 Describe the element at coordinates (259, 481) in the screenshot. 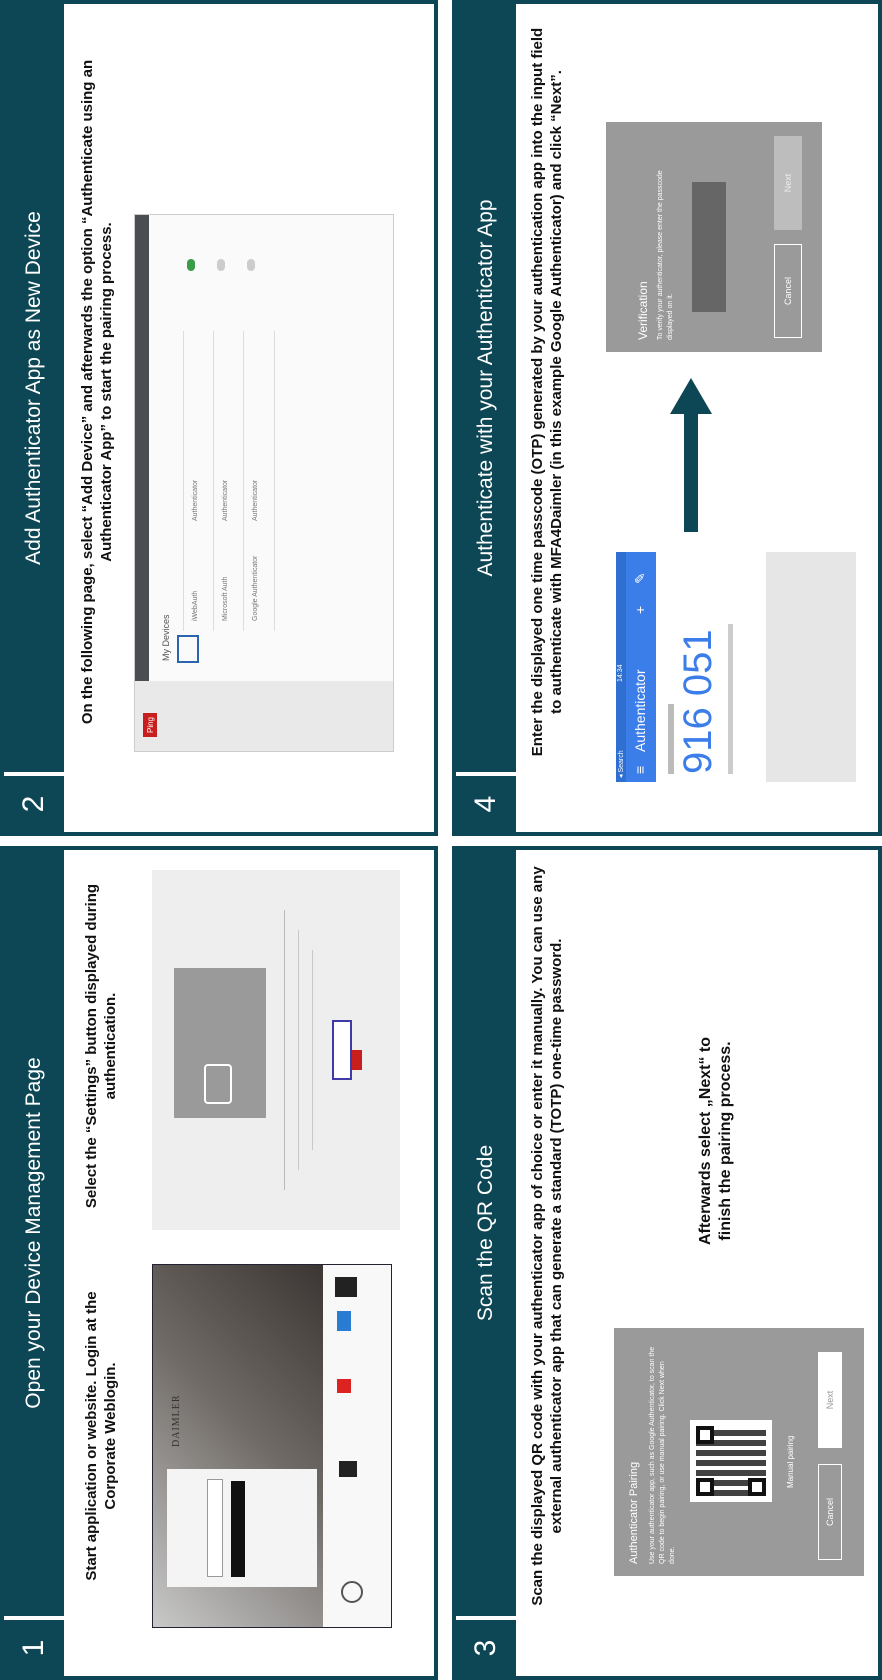

I see `device-row: Google Authenticator Authenticator` at that location.